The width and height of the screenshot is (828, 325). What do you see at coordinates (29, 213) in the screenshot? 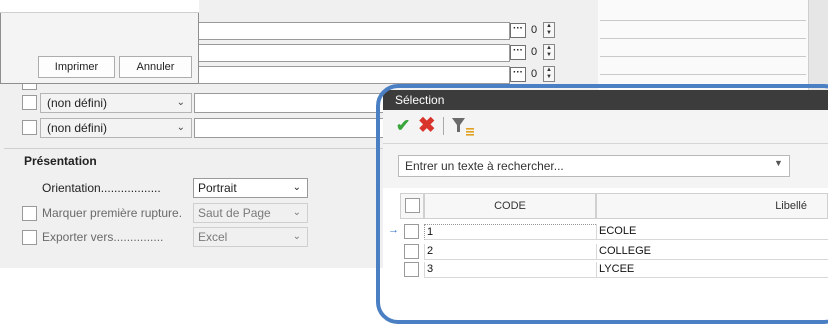
I see `rupture-checkbox` at bounding box center [29, 213].